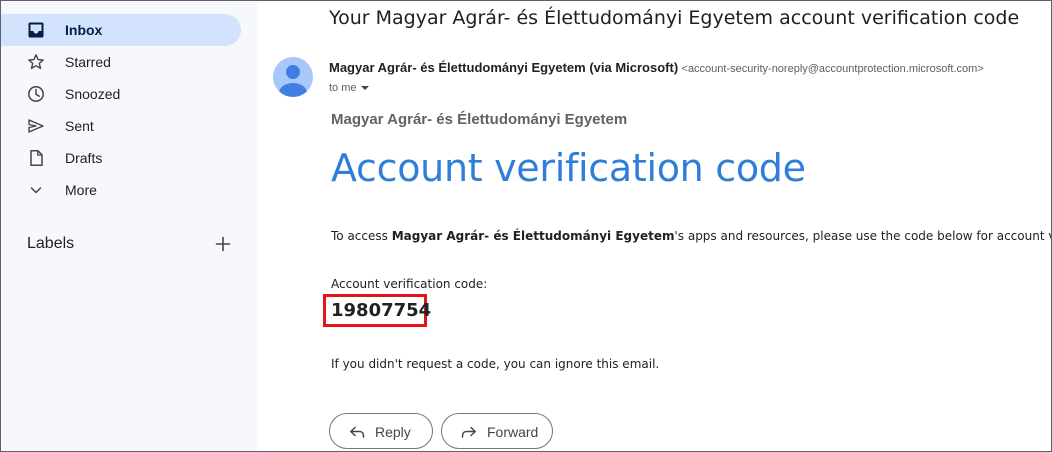 This screenshot has height=452, width=1052. What do you see at coordinates (36, 62) in the screenshot?
I see `star-icon` at bounding box center [36, 62].